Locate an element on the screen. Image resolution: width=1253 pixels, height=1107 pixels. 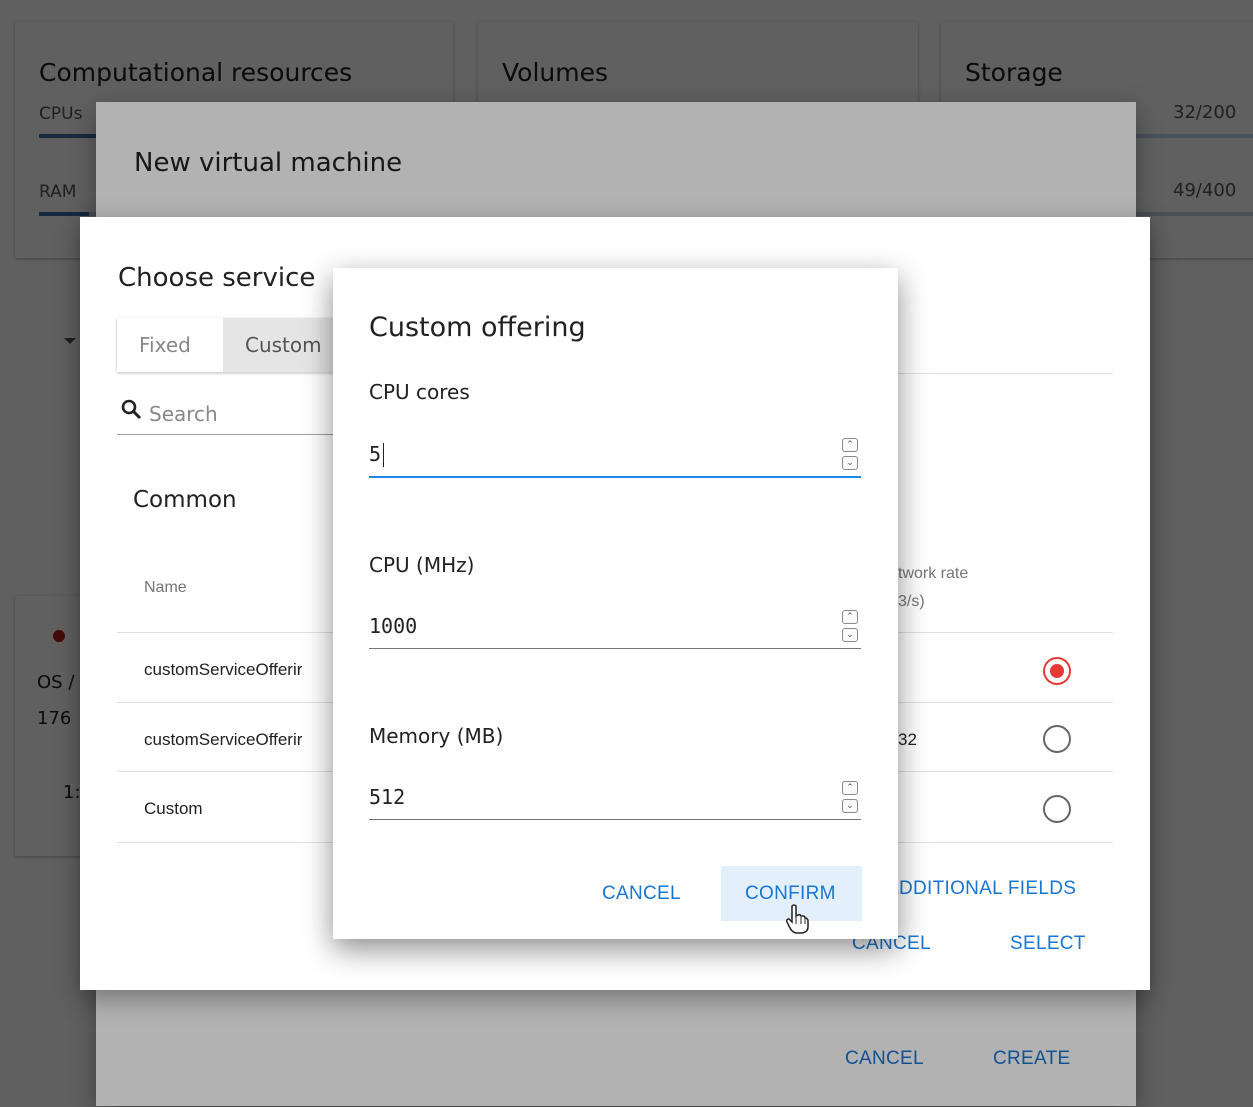
cpu-cores-label: CPU cores is located at coordinates (419, 392).